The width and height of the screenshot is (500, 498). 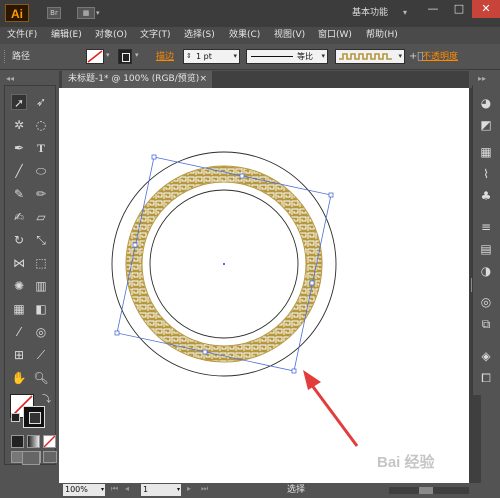 What do you see at coordinates (125, 56) in the screenshot?
I see `stroke-swatch` at bounding box center [125, 56].